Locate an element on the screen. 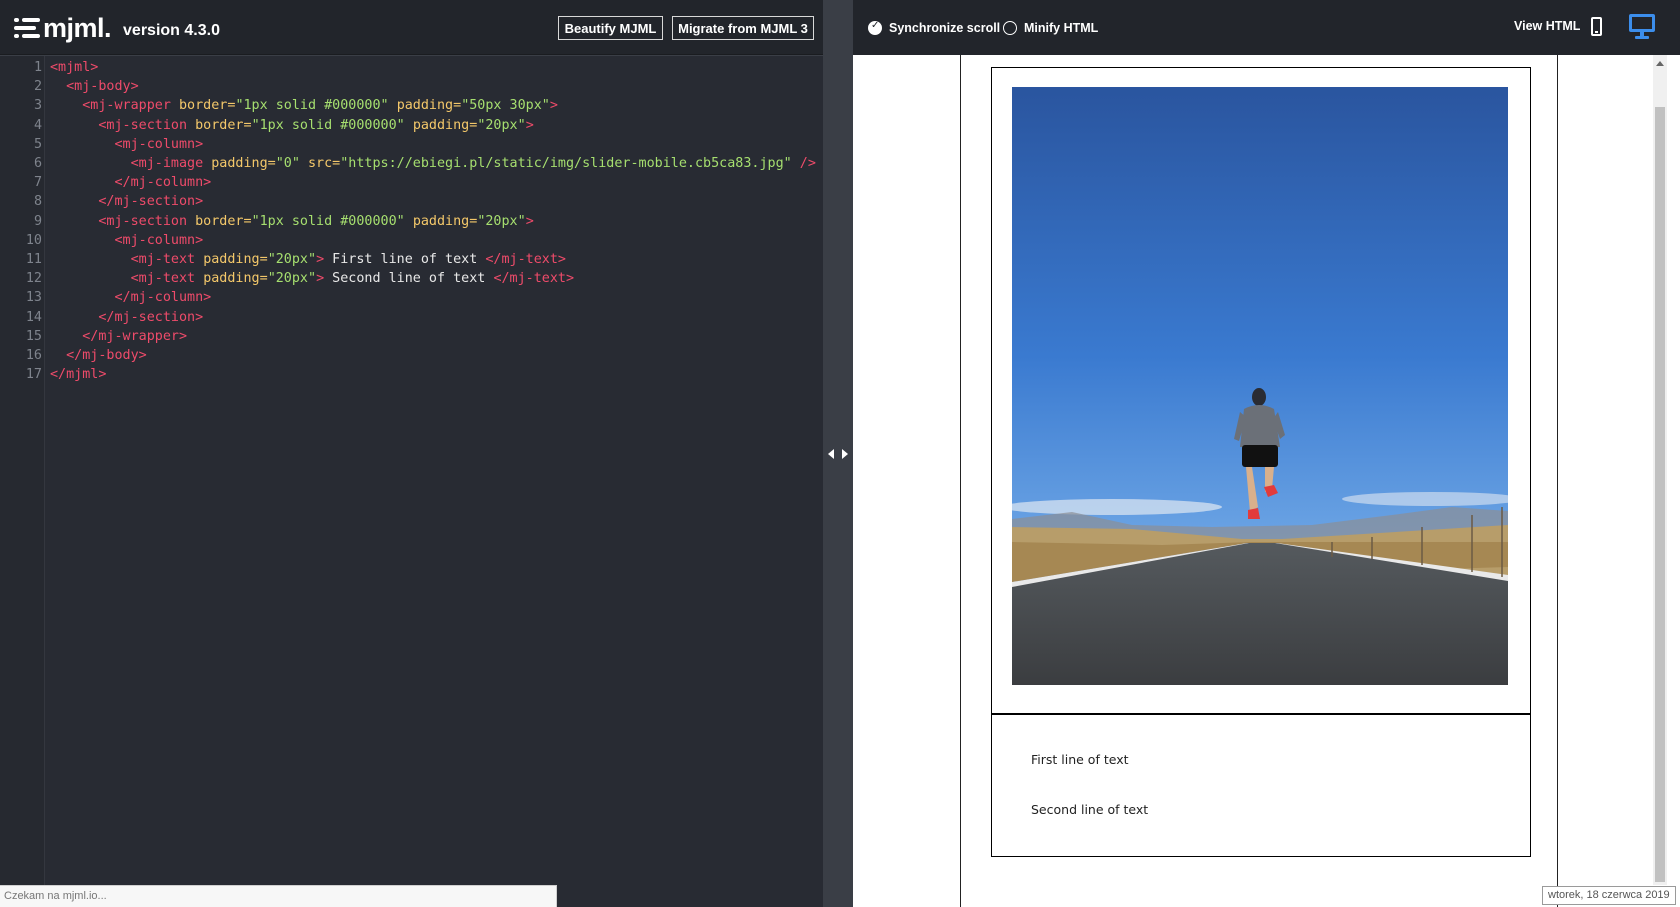 Image resolution: width=1680 pixels, height=907 pixels. view-html-button: View HTML is located at coordinates (1547, 26).